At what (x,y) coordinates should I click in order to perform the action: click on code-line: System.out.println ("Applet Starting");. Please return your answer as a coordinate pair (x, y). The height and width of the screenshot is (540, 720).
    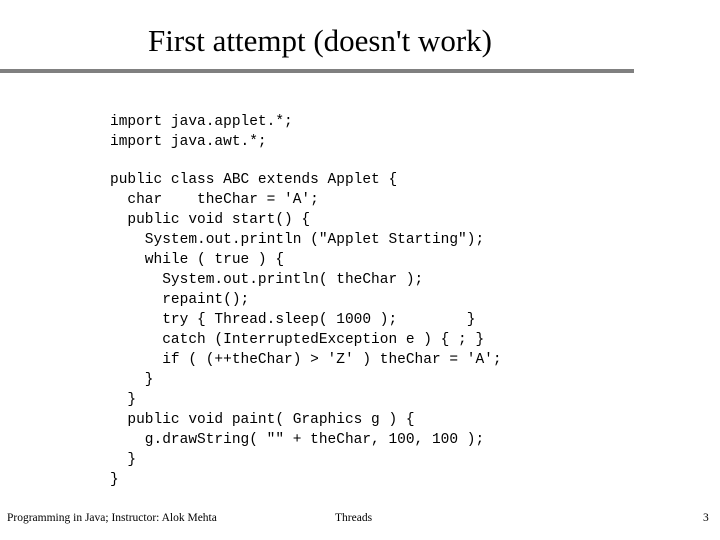
    Looking at the image, I should click on (297, 240).